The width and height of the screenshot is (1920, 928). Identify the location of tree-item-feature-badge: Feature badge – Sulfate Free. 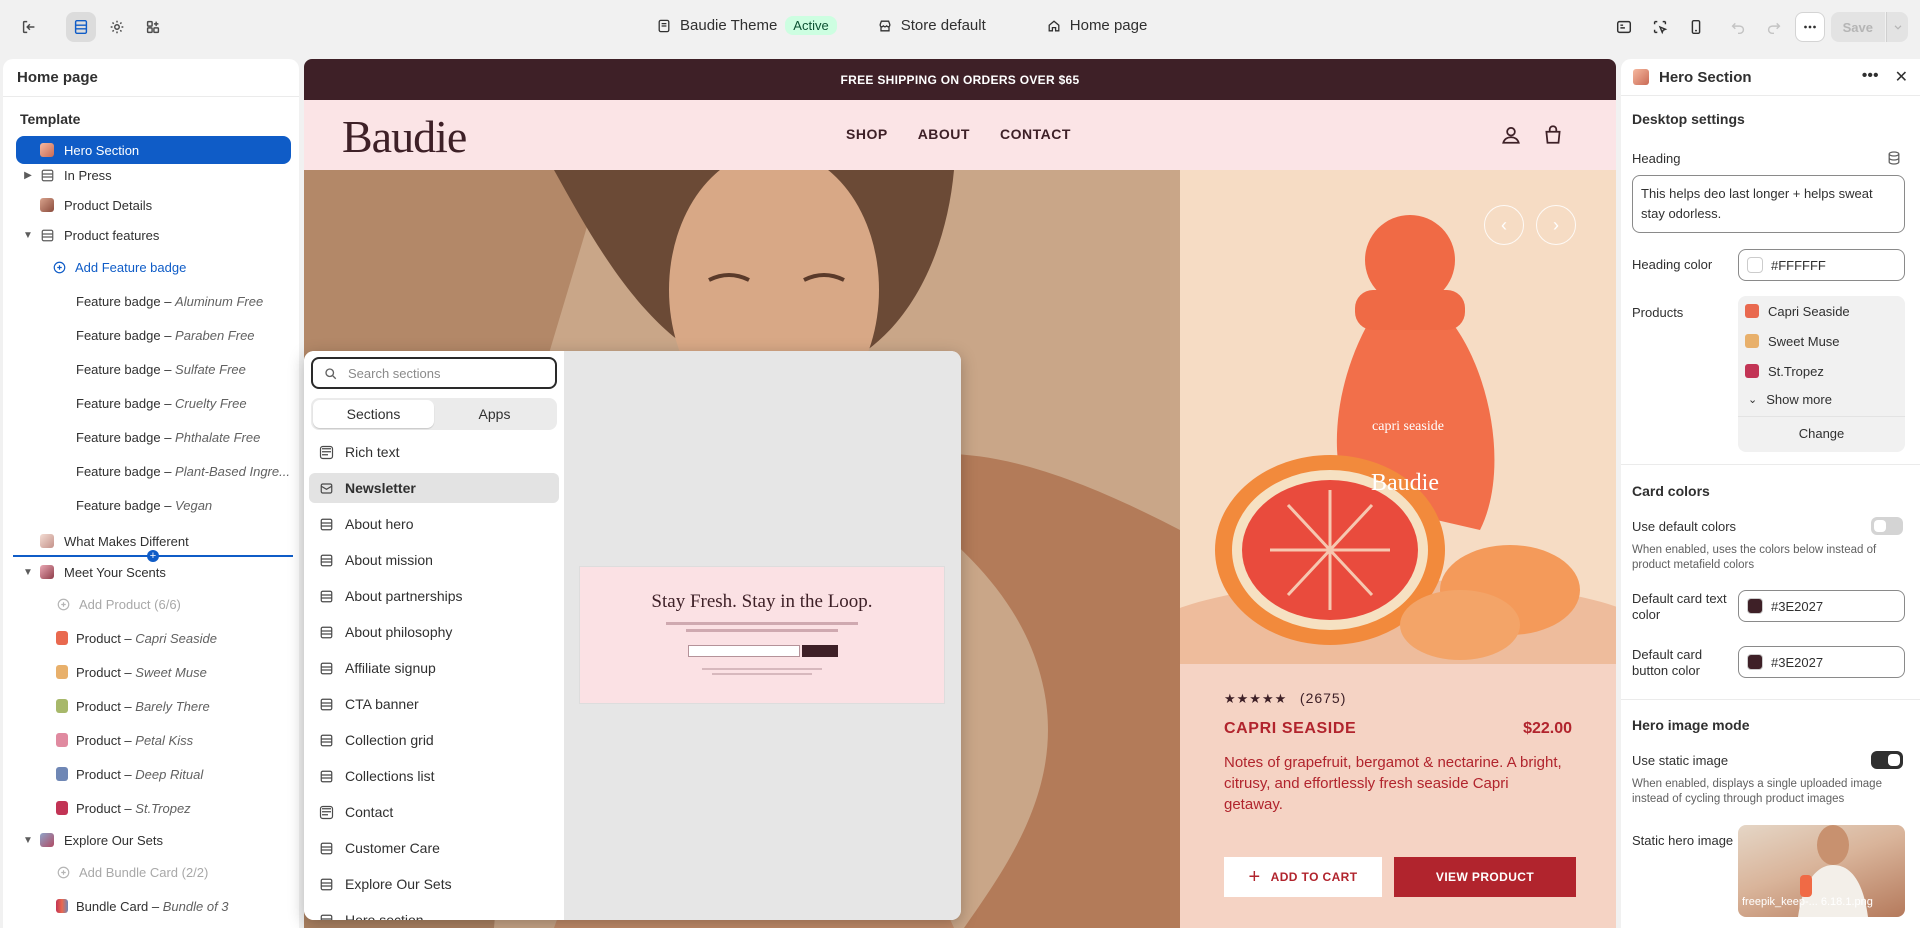
(153, 369).